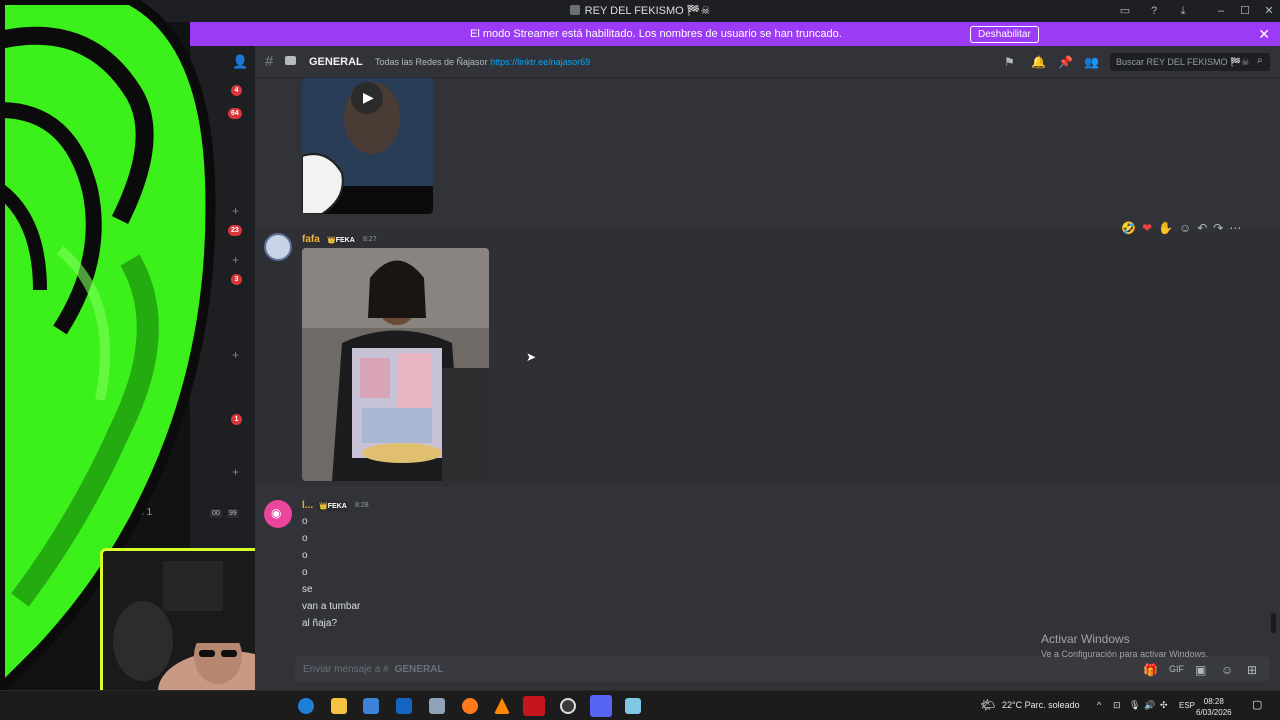 The height and width of the screenshot is (720, 1280). What do you see at coordinates (1038, 62) in the screenshot?
I see `notification-bell-icon: 🔔` at bounding box center [1038, 62].